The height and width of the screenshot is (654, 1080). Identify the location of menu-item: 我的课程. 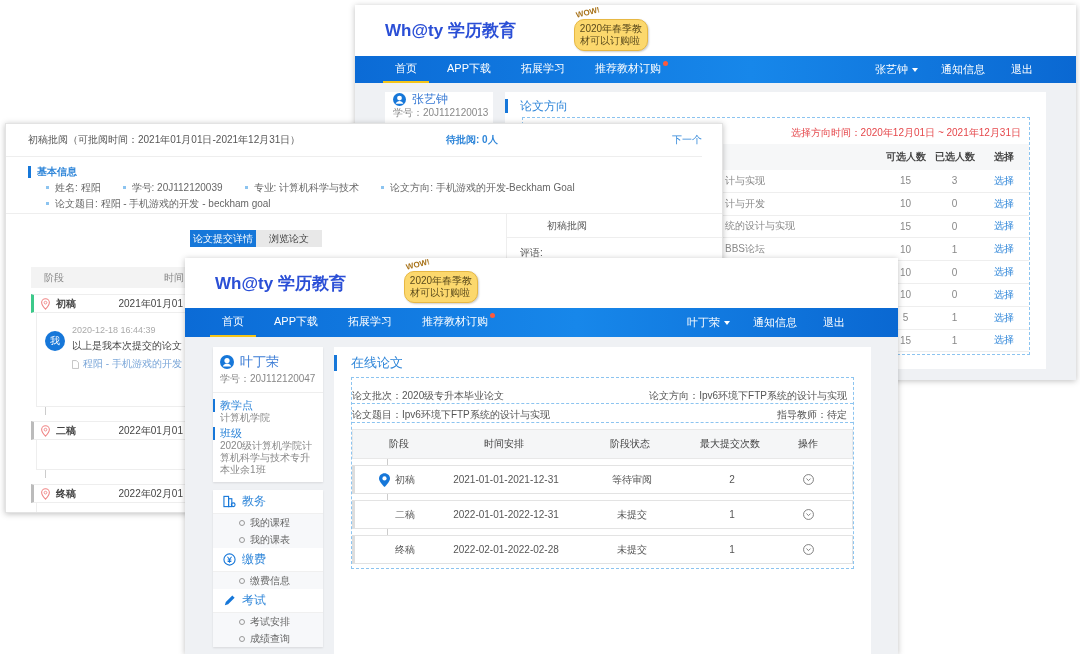
(270, 522).